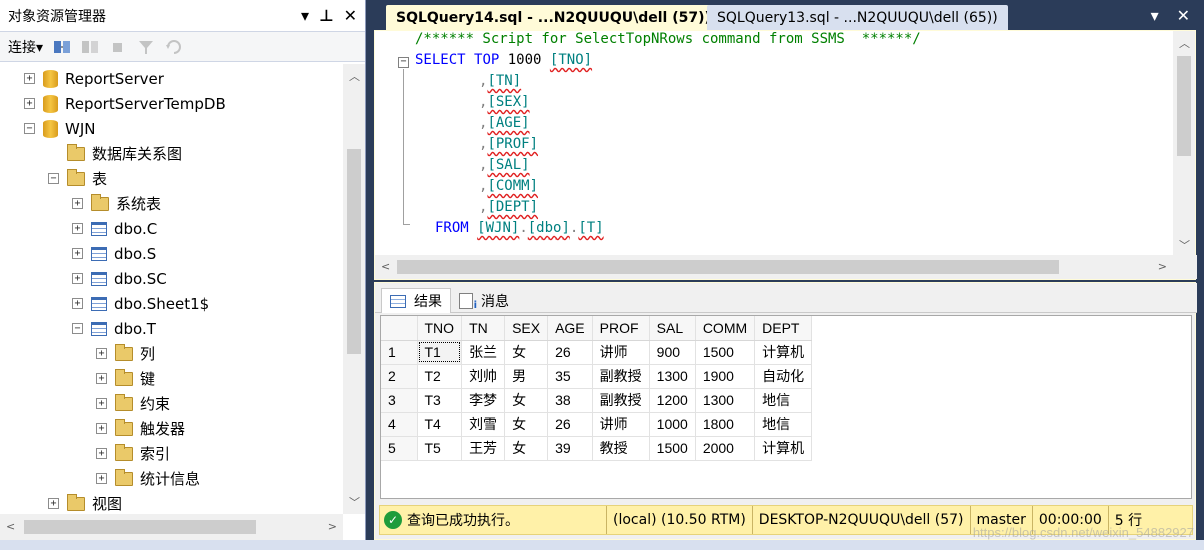  What do you see at coordinates (114, 253) in the screenshot?
I see `tree-item: + dbo.S` at bounding box center [114, 253].